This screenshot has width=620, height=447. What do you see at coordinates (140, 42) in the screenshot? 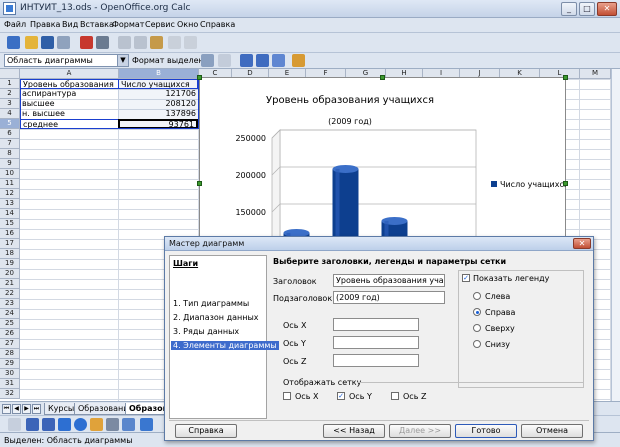
I see `copy-icon` at bounding box center [140, 42].